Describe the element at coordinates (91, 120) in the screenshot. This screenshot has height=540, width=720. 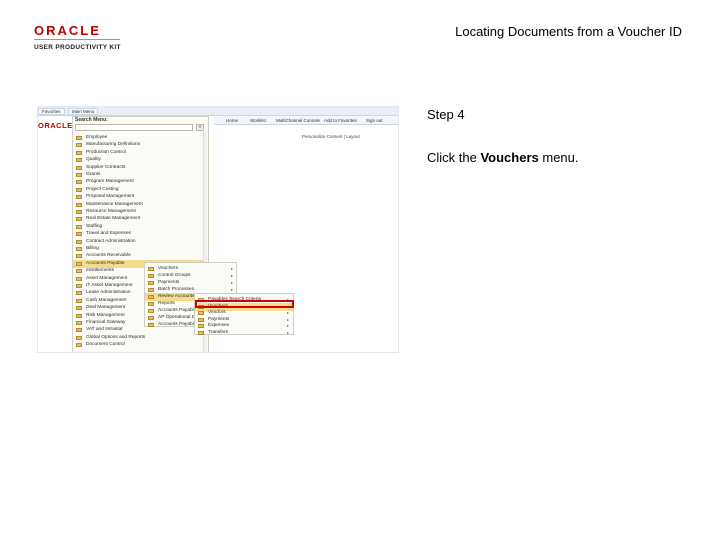
I see `search-menu-label: Search Menu:` at that location.